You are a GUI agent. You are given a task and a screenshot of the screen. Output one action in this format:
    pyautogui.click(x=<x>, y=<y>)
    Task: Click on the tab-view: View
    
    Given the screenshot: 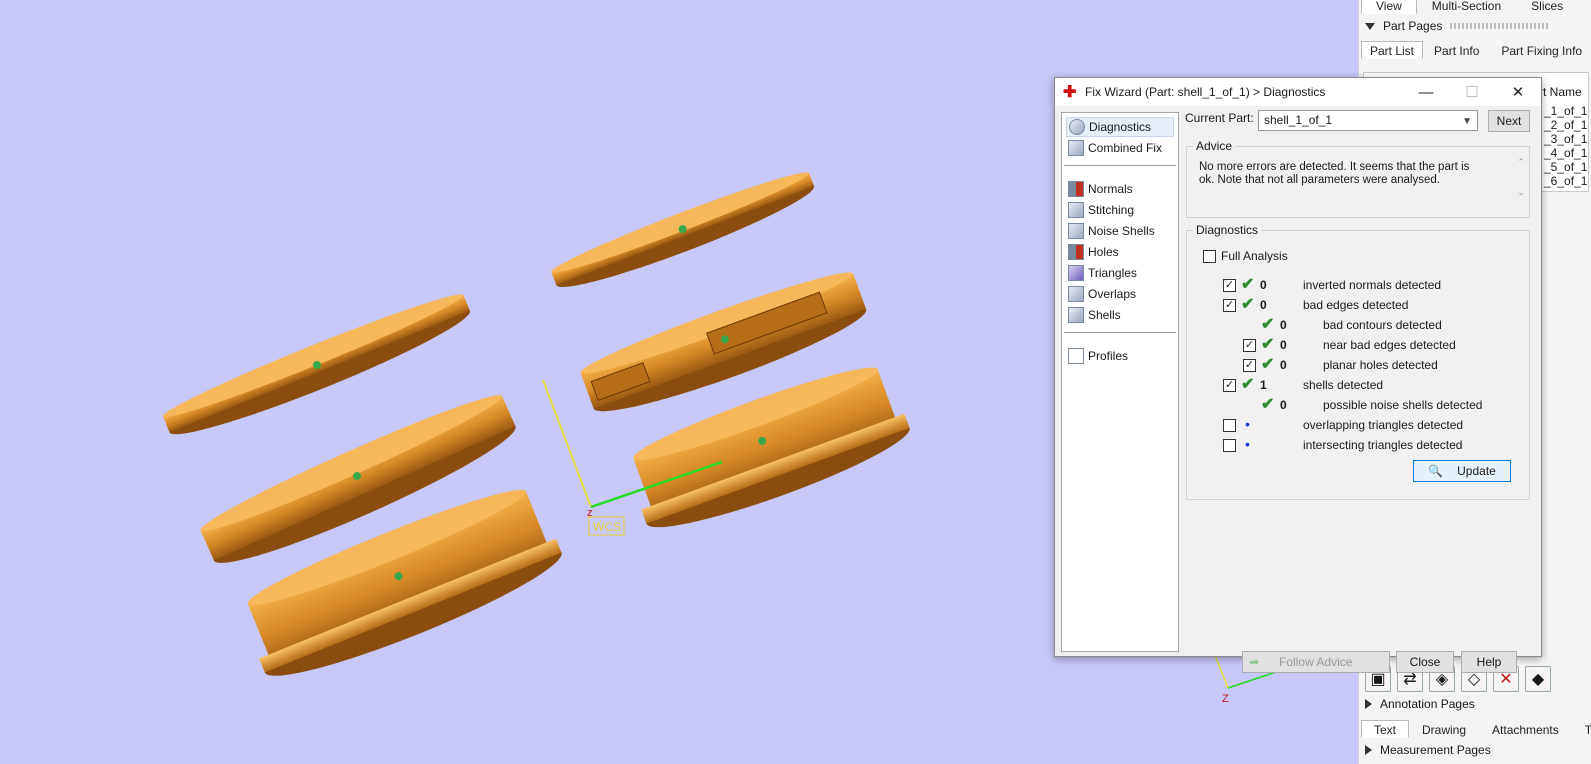 What is the action you would take?
    pyautogui.click(x=1389, y=7)
    